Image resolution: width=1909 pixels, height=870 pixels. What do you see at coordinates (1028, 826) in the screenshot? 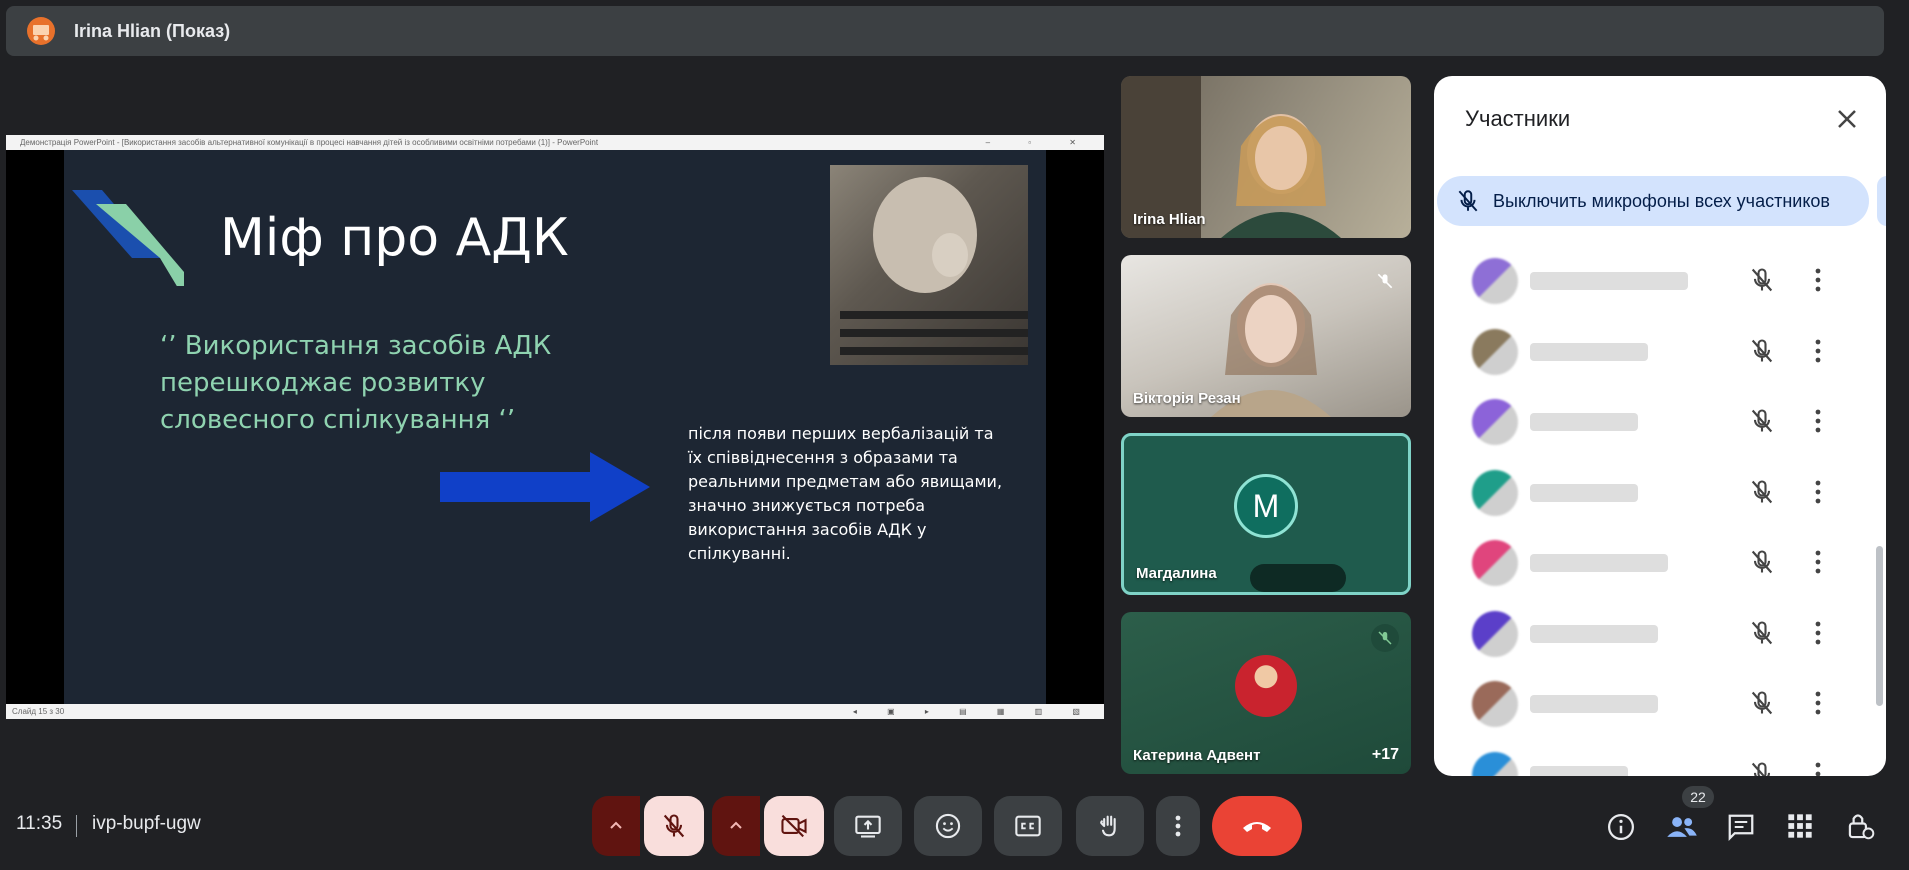
I see `captions-button` at bounding box center [1028, 826].